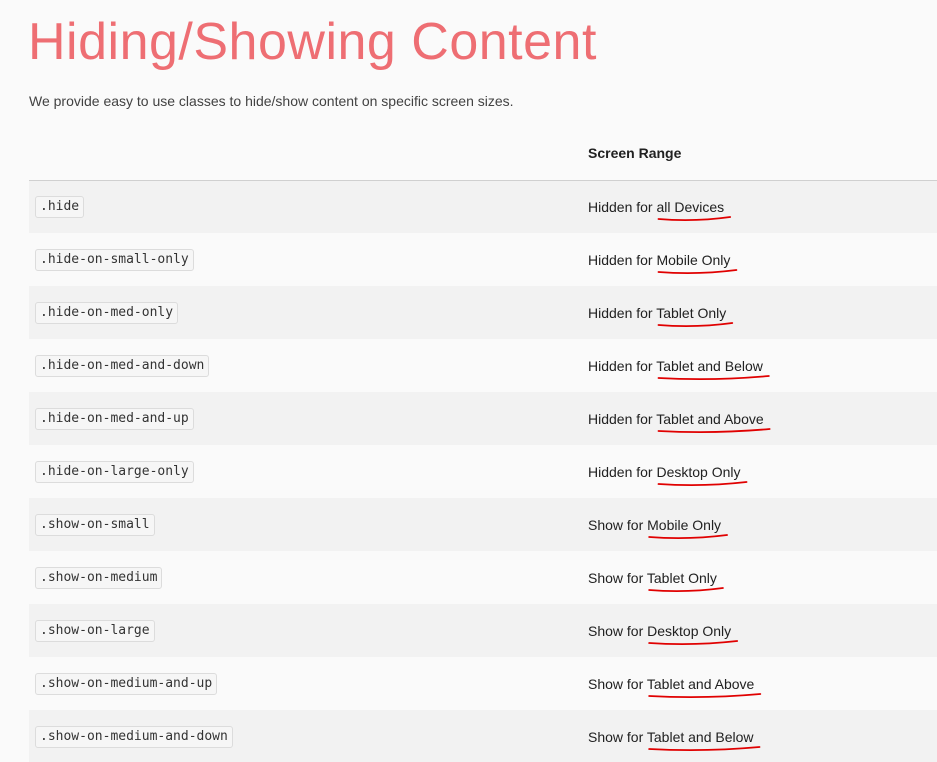 This screenshot has height=762, width=937. I want to click on screen-range-label: Hidden for Tablet Only, so click(657, 312).